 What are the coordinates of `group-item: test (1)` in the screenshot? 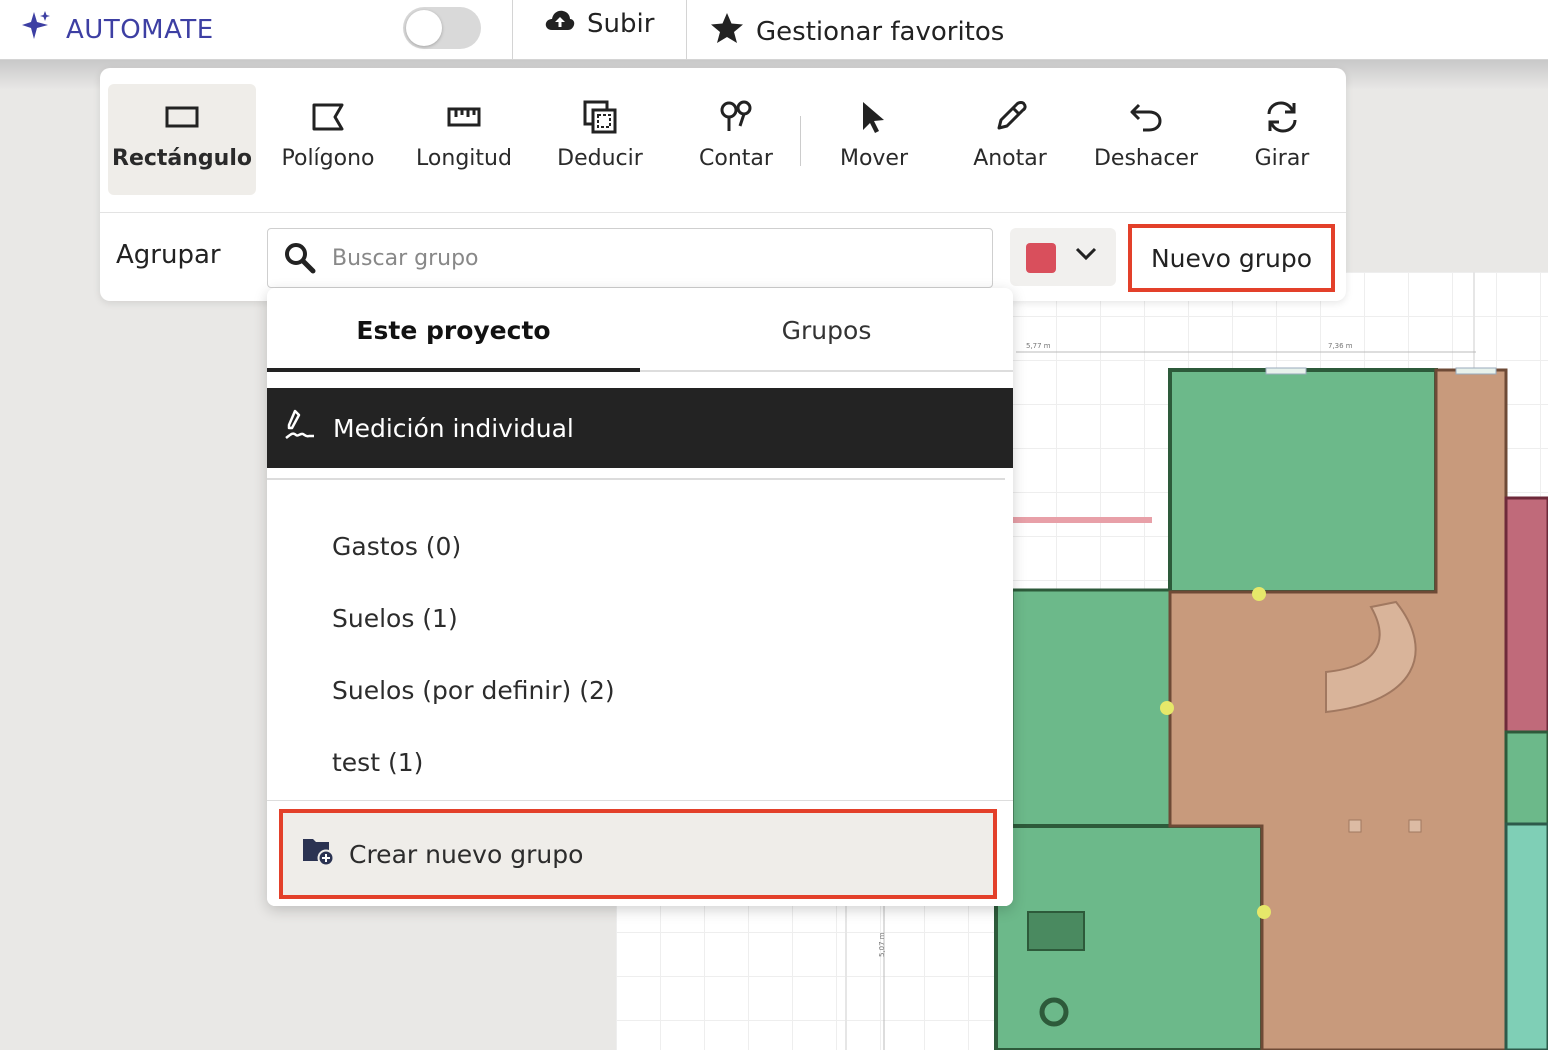 It's located at (377, 762).